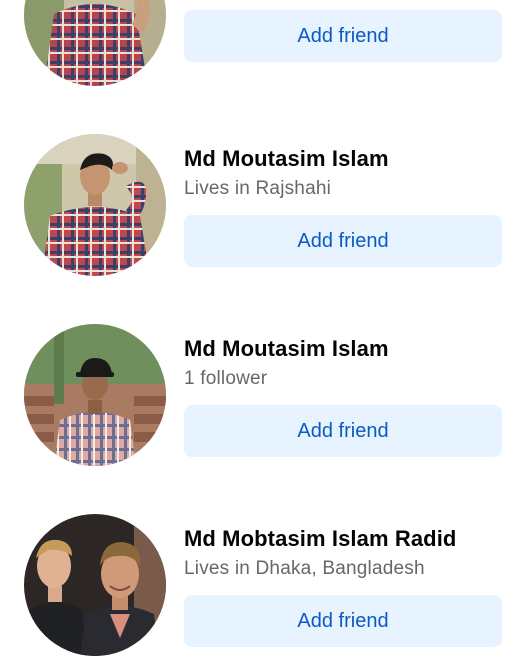 The height and width of the screenshot is (656, 526). Describe the element at coordinates (304, 568) in the screenshot. I see `profile-subtitle: Lives in Dhaka, Bangladesh` at that location.